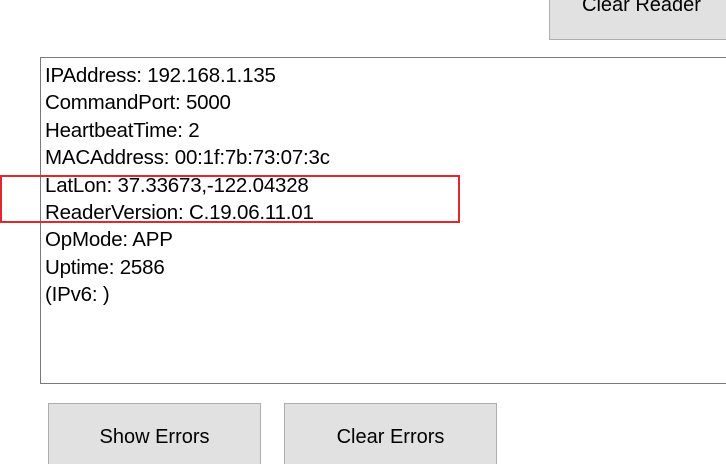 This screenshot has width=726, height=464. I want to click on clear-reader-button-label: Clear Reader, so click(641, 8).